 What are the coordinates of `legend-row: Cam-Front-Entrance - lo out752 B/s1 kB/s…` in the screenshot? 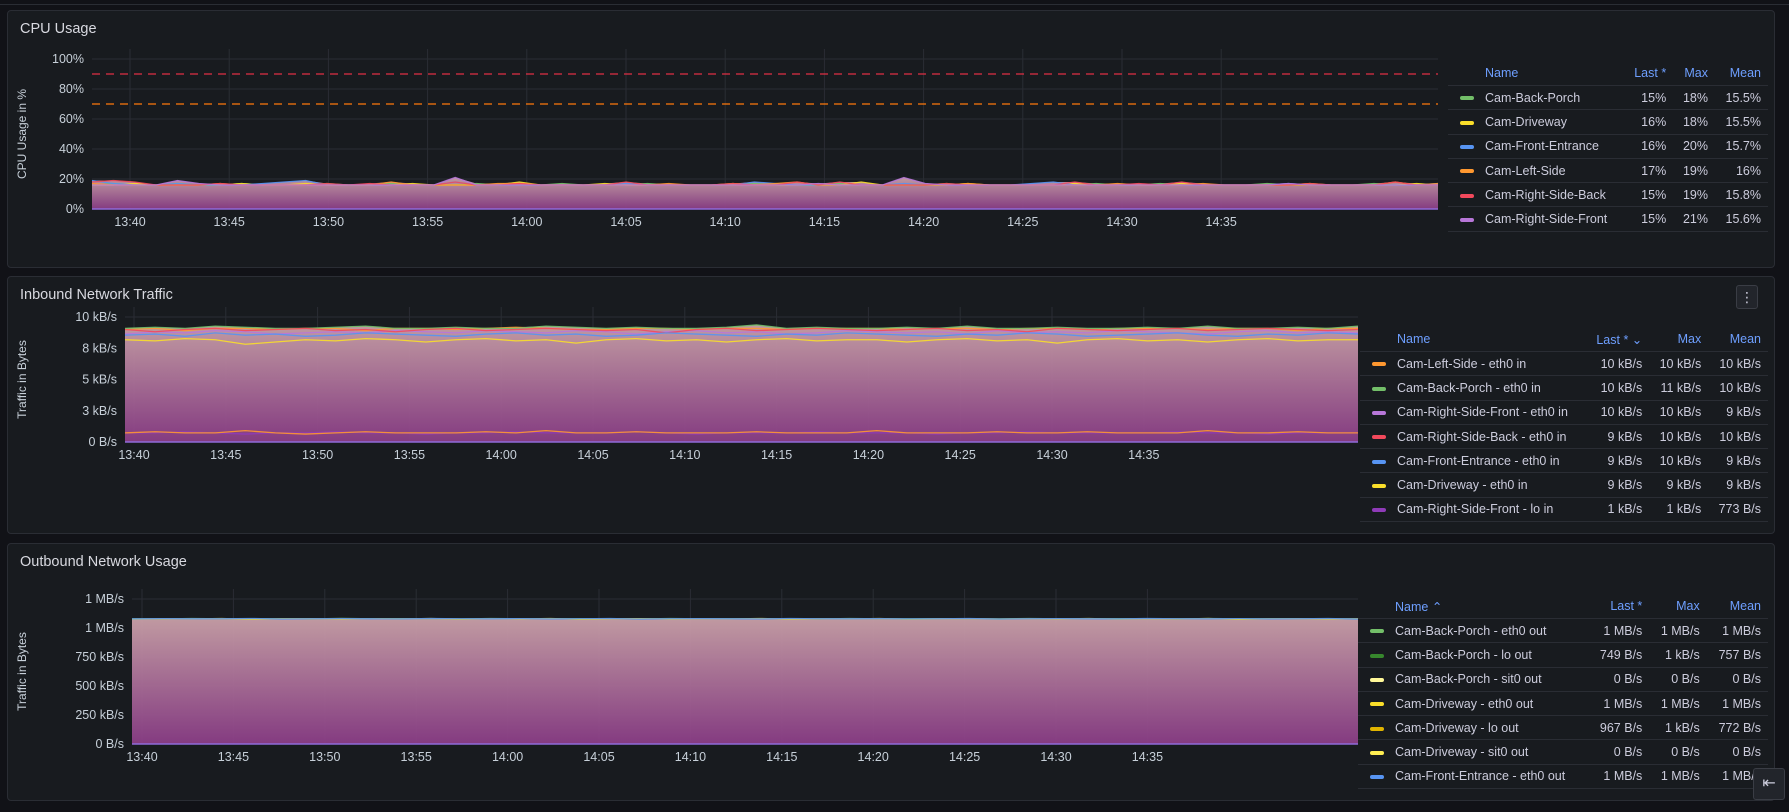 It's located at (1563, 791).